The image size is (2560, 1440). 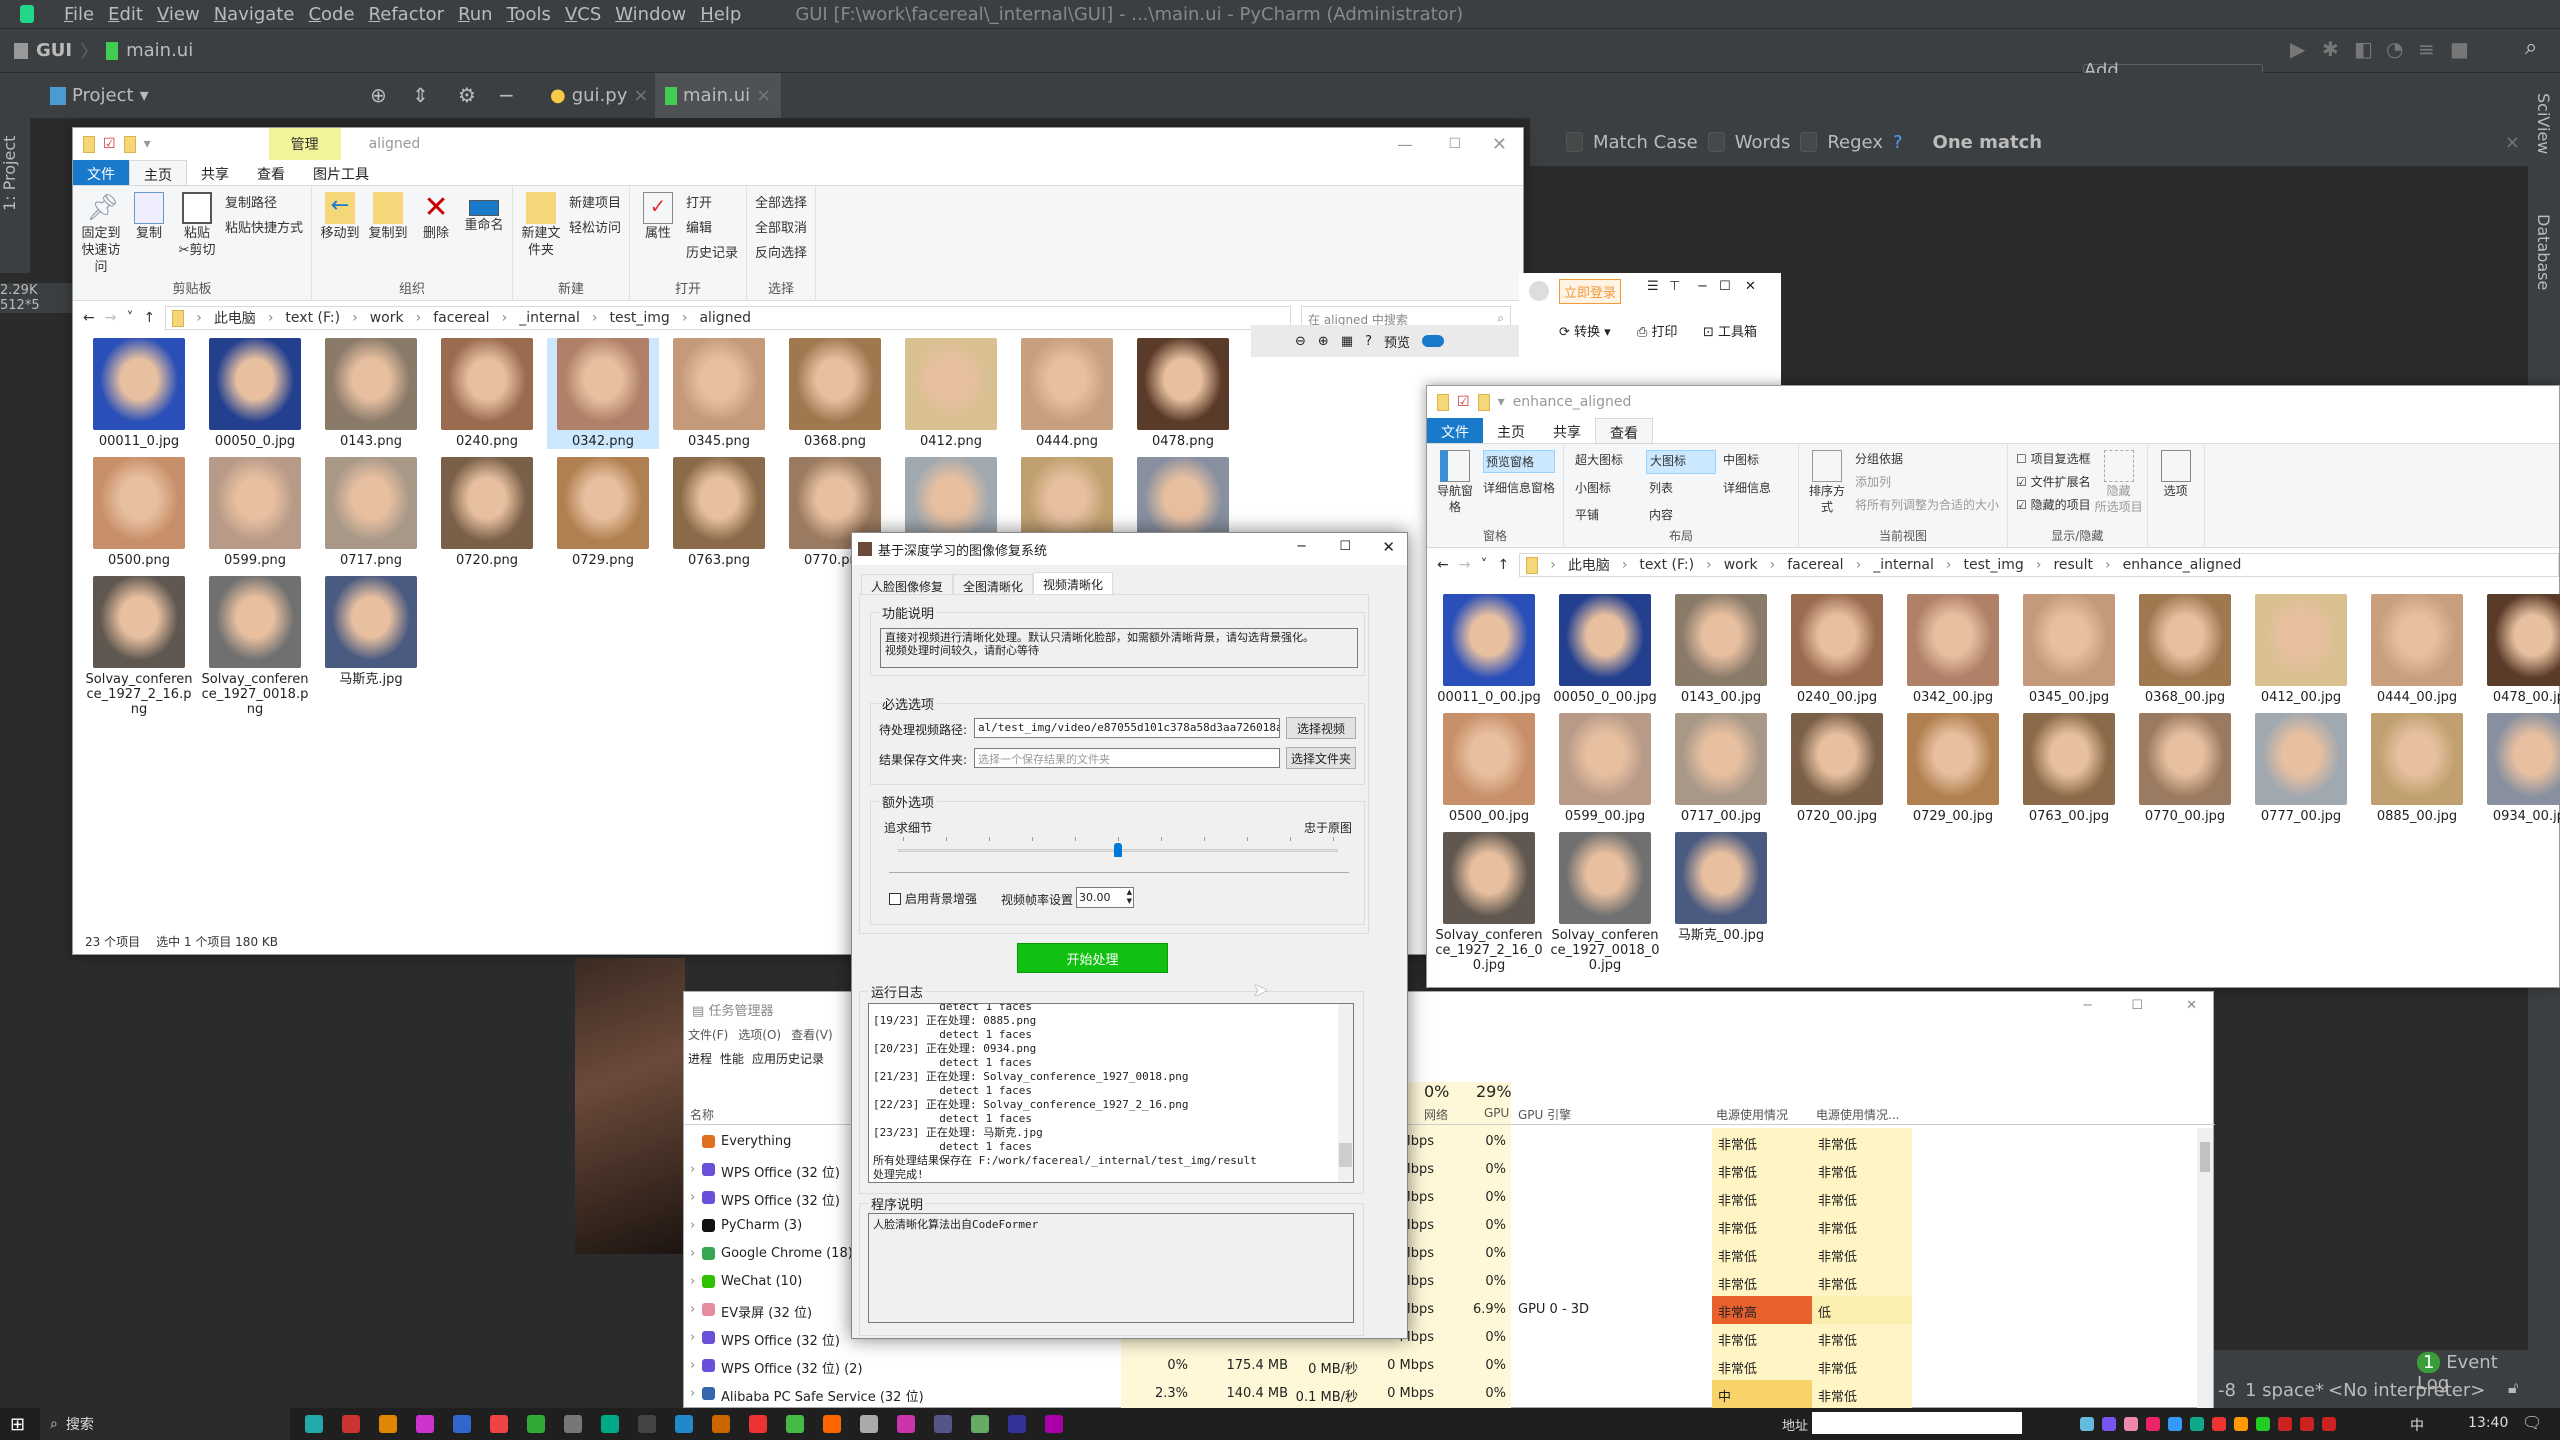 I want to click on file-item: Solvay_conference_1927_0018.png, so click(x=255, y=646).